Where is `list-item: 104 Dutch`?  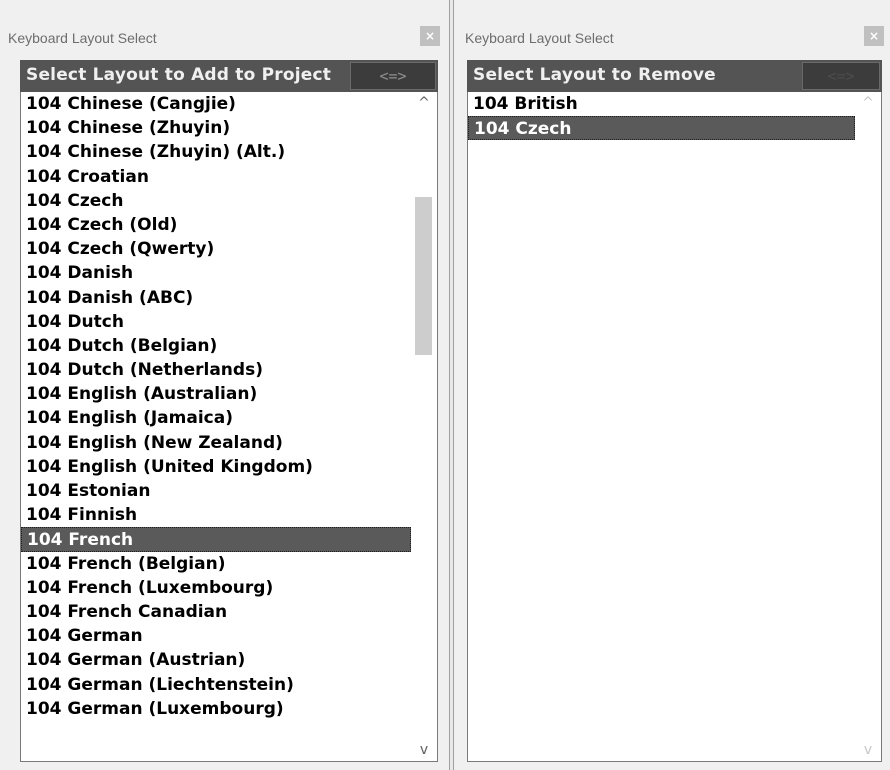 list-item: 104 Dutch is located at coordinates (216, 322).